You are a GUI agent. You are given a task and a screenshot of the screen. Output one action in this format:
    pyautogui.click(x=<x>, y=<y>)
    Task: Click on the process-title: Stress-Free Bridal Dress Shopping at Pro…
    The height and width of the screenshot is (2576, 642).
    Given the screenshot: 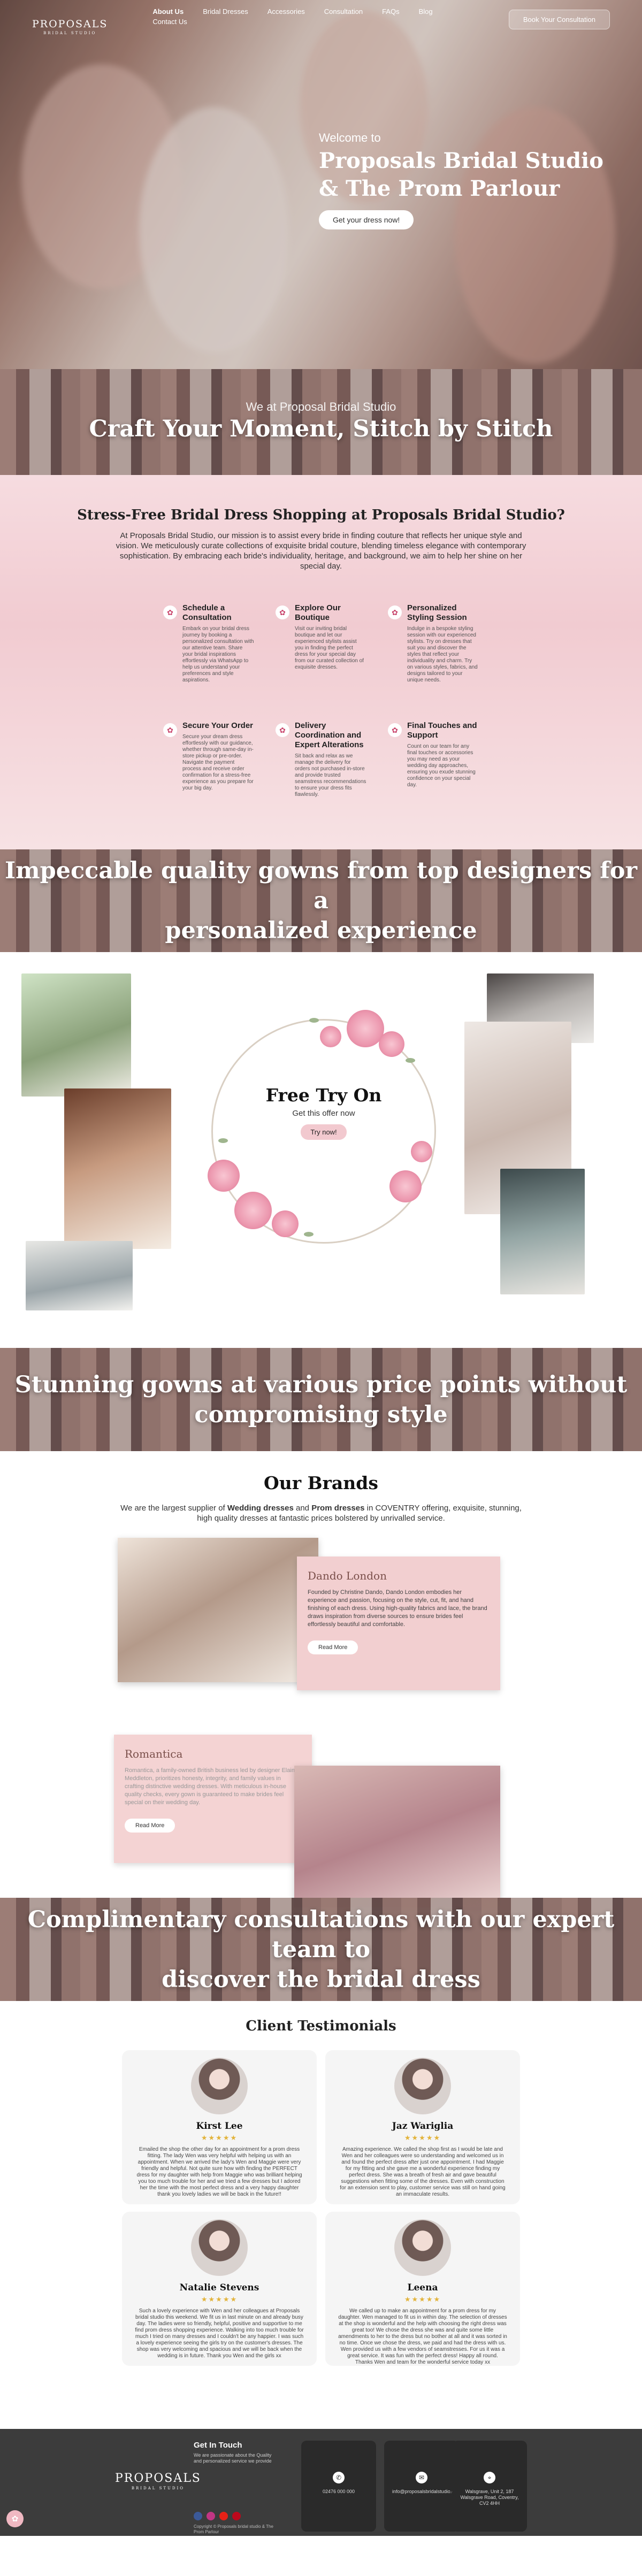 What is the action you would take?
    pyautogui.click(x=321, y=515)
    